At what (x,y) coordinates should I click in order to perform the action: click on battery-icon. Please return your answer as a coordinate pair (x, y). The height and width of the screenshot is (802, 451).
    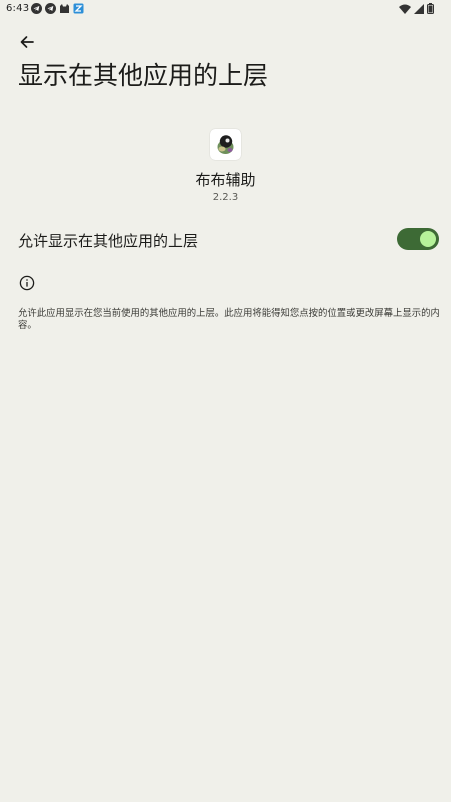
    Looking at the image, I should click on (430, 10).